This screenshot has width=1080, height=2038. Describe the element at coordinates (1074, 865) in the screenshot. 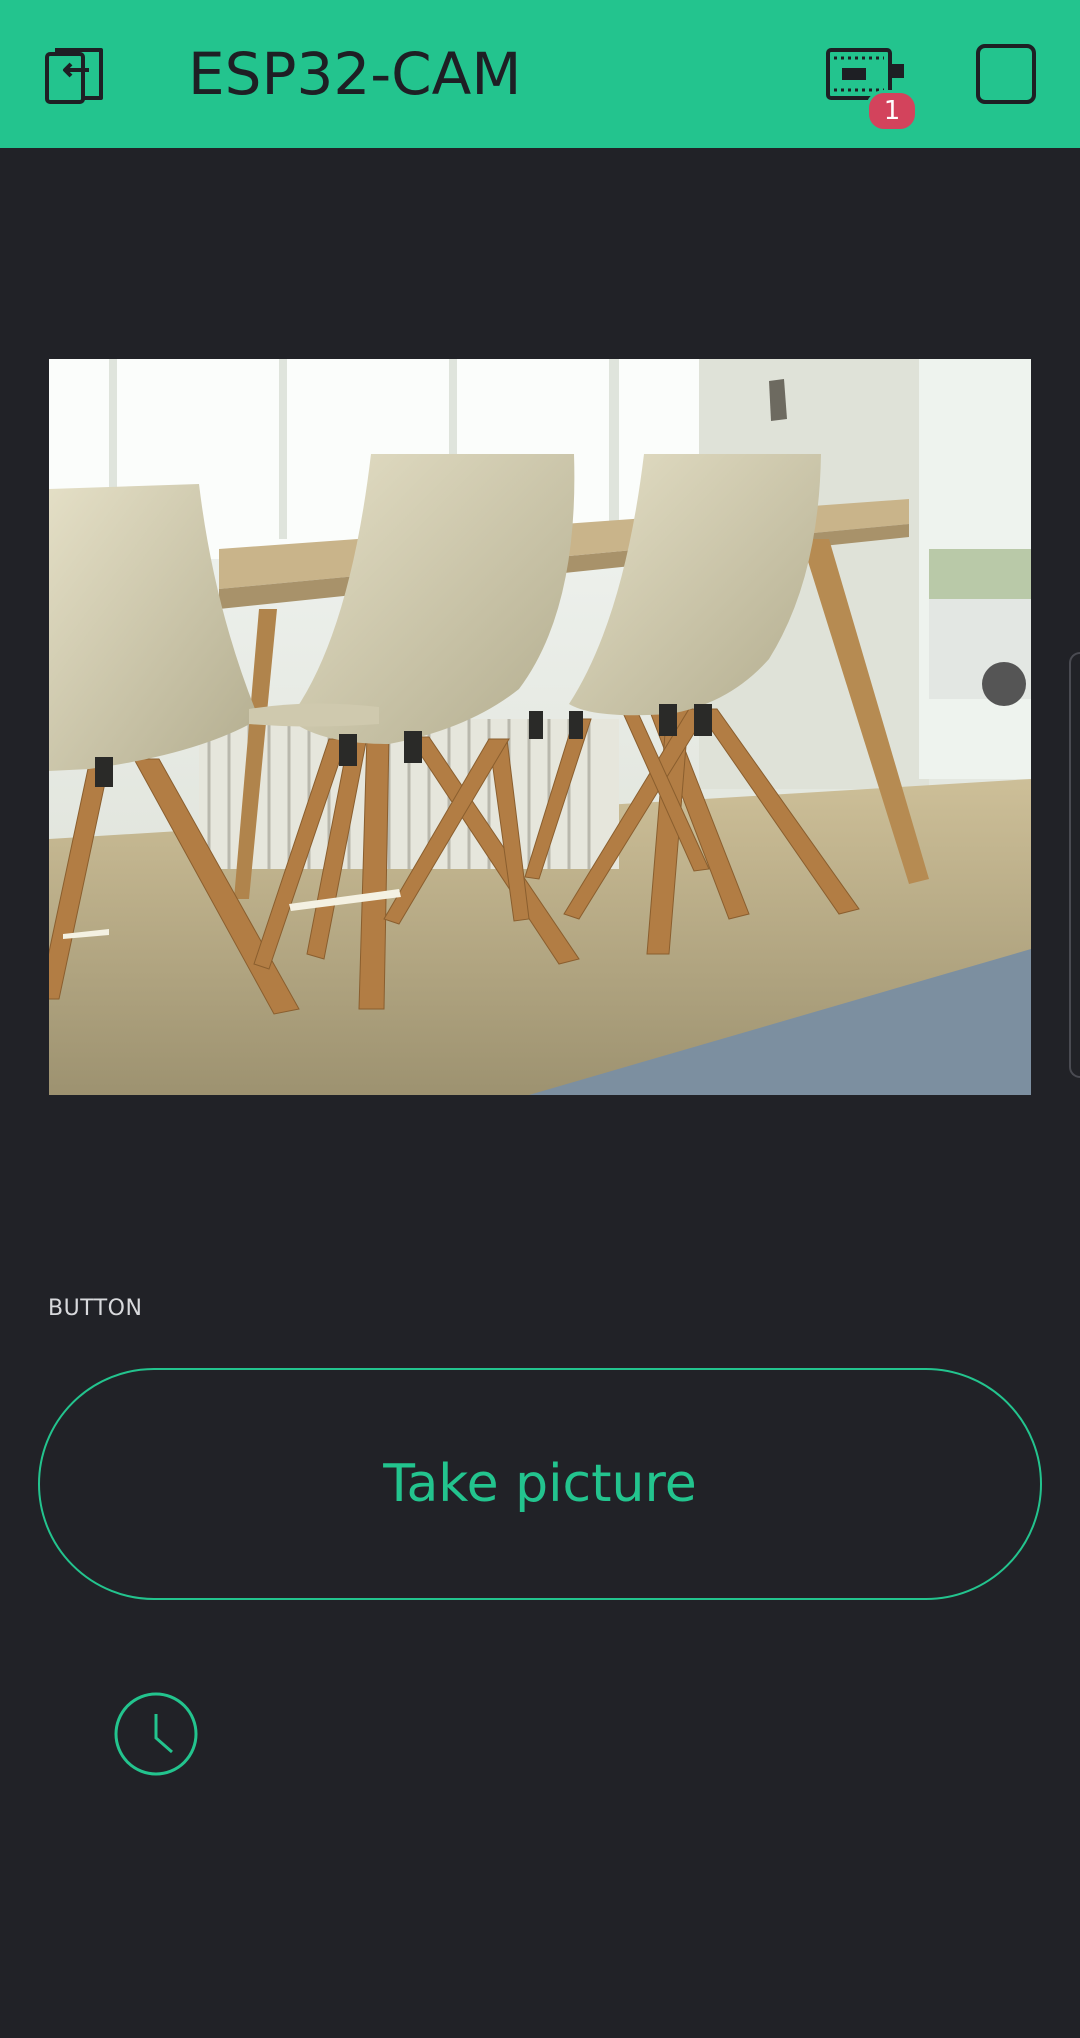

I see `side-panel-handle` at that location.